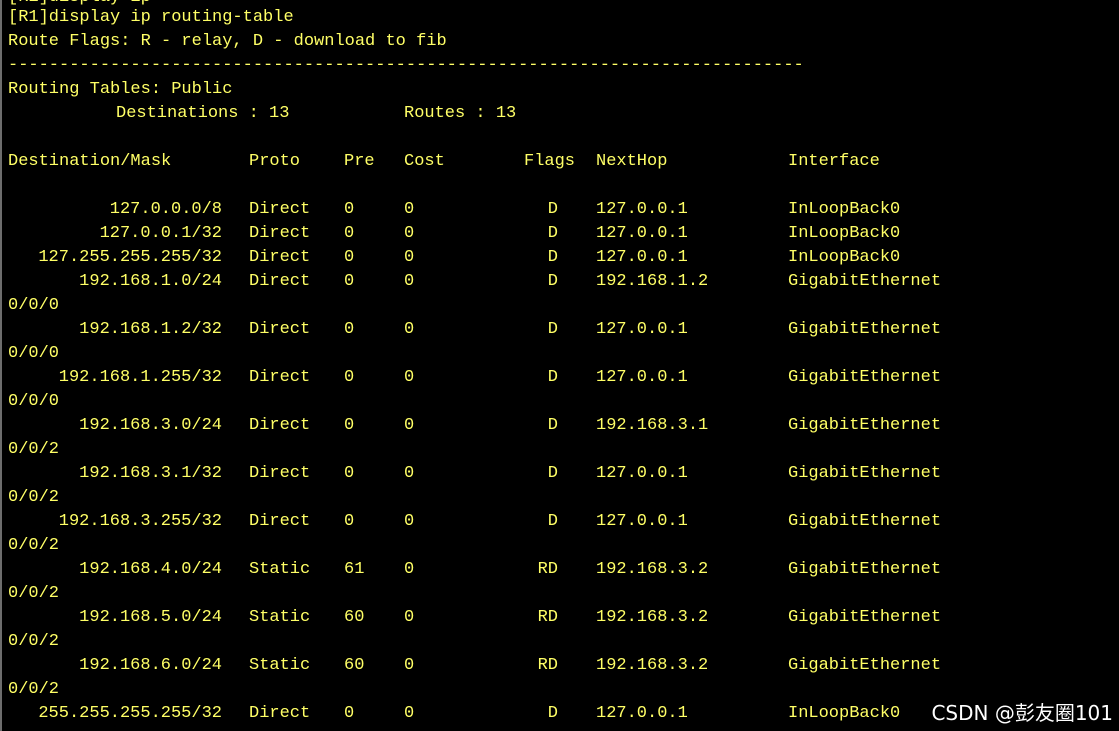 Image resolution: width=1119 pixels, height=731 pixels. Describe the element at coordinates (120, 89) in the screenshot. I see `routing-tables-title: Routing Tables: Public` at that location.